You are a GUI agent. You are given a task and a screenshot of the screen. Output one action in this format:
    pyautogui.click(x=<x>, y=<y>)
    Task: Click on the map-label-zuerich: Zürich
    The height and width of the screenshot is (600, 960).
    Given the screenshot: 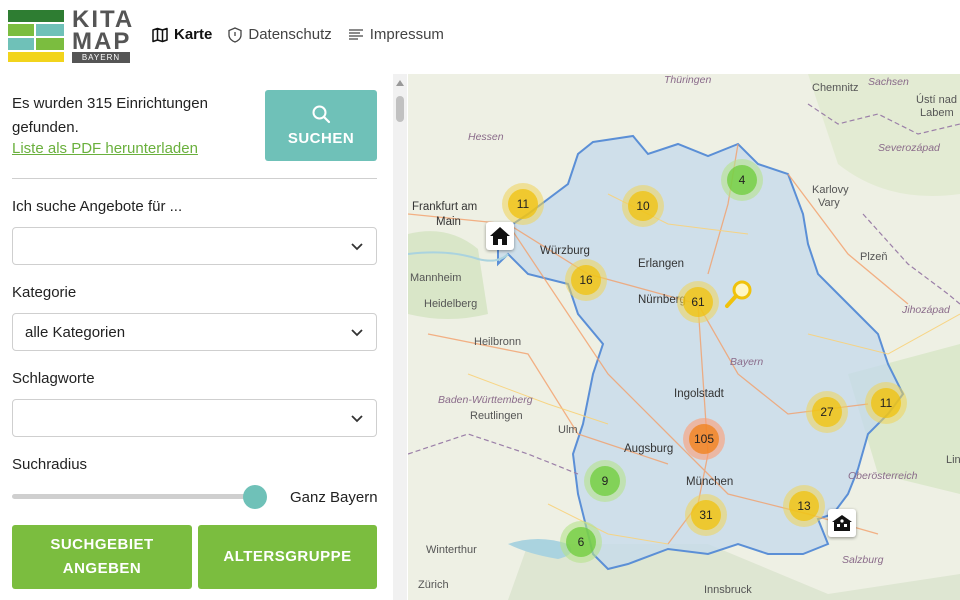 What is the action you would take?
    pyautogui.click(x=433, y=585)
    